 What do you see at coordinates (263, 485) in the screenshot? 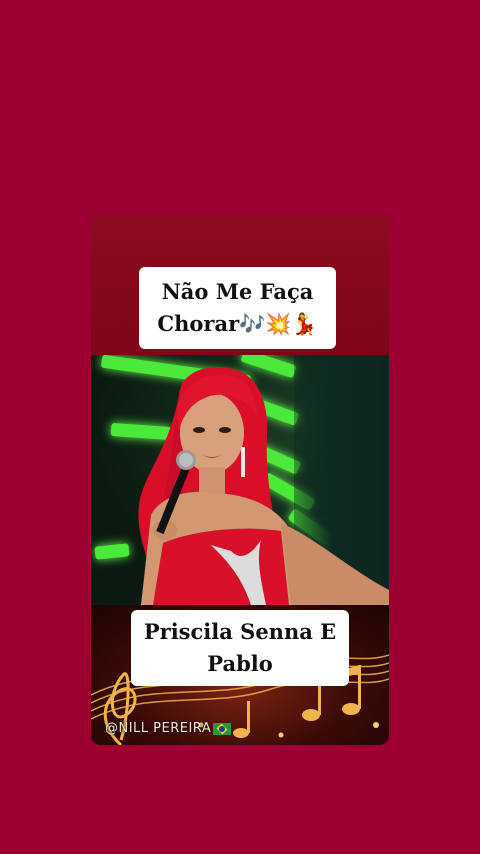
I see `singer-image` at bounding box center [263, 485].